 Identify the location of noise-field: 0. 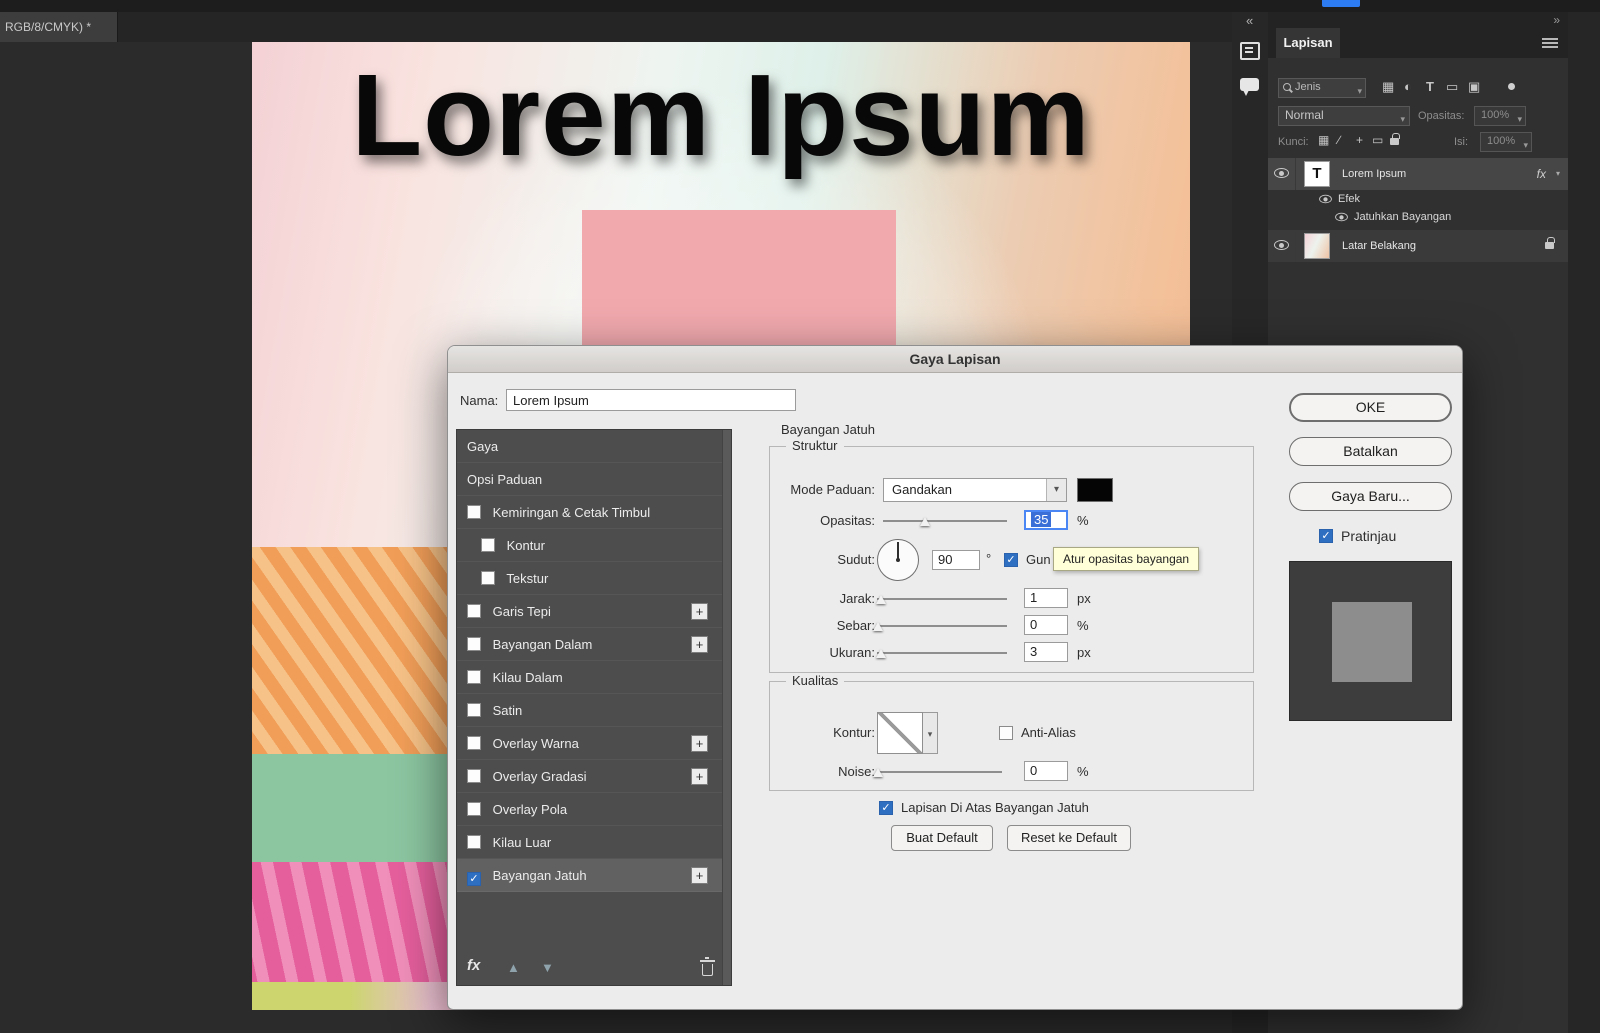
(1046, 771).